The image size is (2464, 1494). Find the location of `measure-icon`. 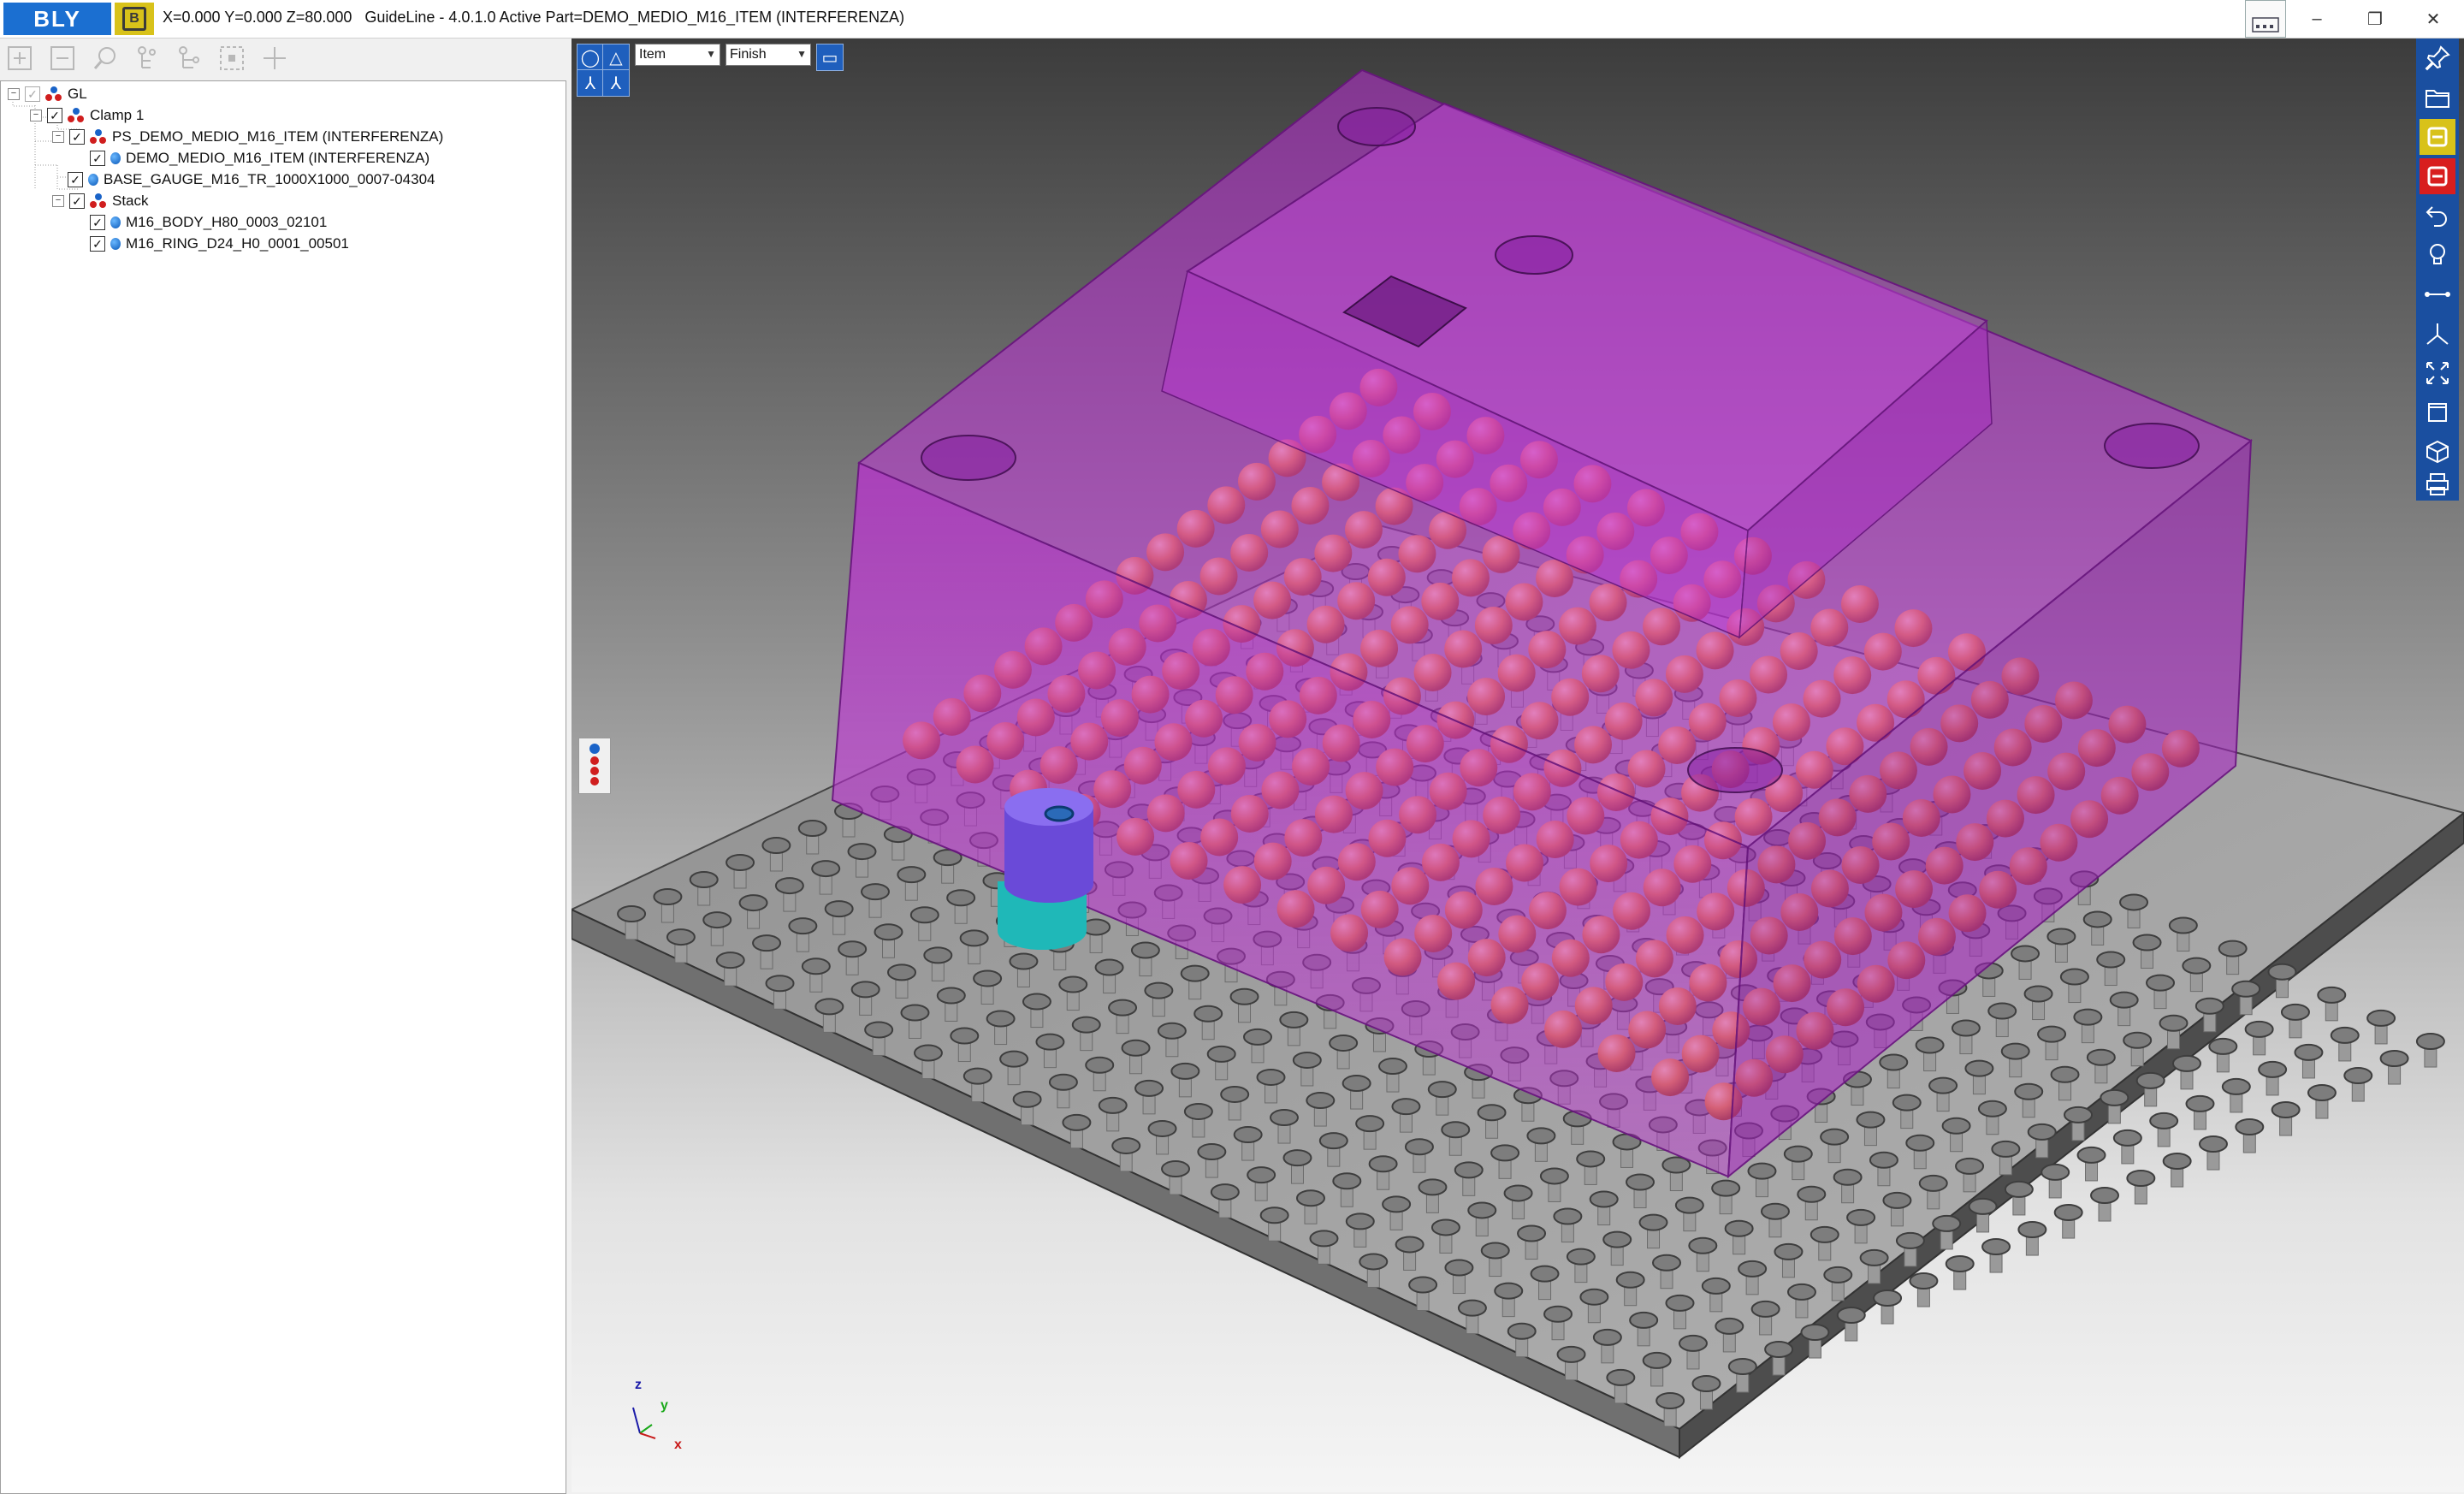

measure-icon is located at coordinates (2437, 294).